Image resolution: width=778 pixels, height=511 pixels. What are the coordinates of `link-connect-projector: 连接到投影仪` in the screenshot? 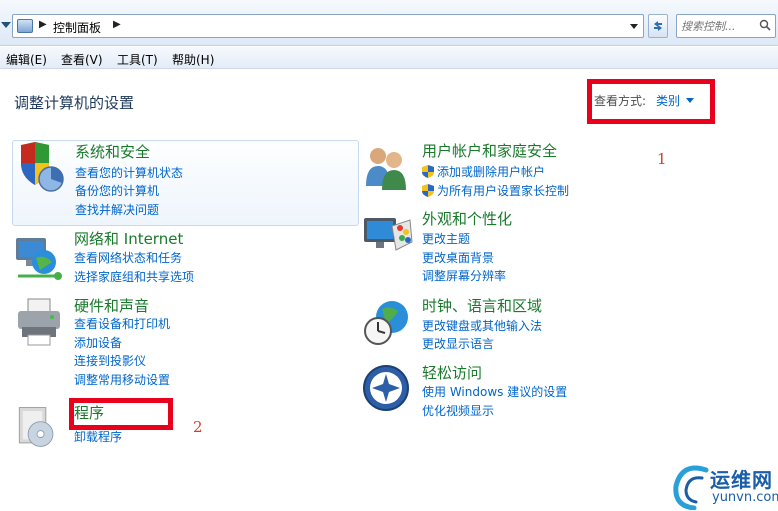 It's located at (110, 360).